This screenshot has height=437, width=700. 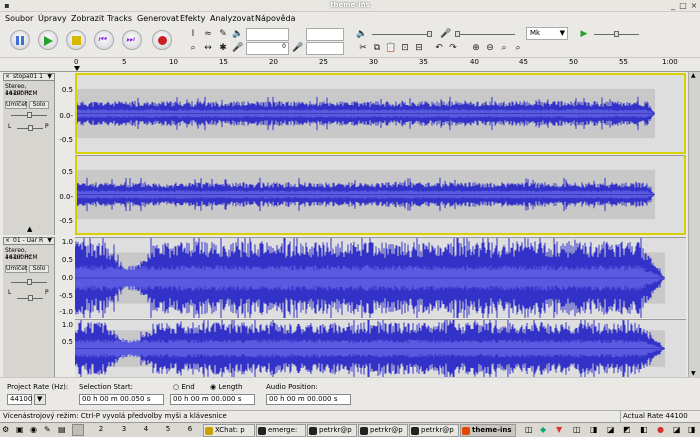 What do you see at coordinates (119, 18) in the screenshot?
I see `menu-tracks: Tracks` at bounding box center [119, 18].